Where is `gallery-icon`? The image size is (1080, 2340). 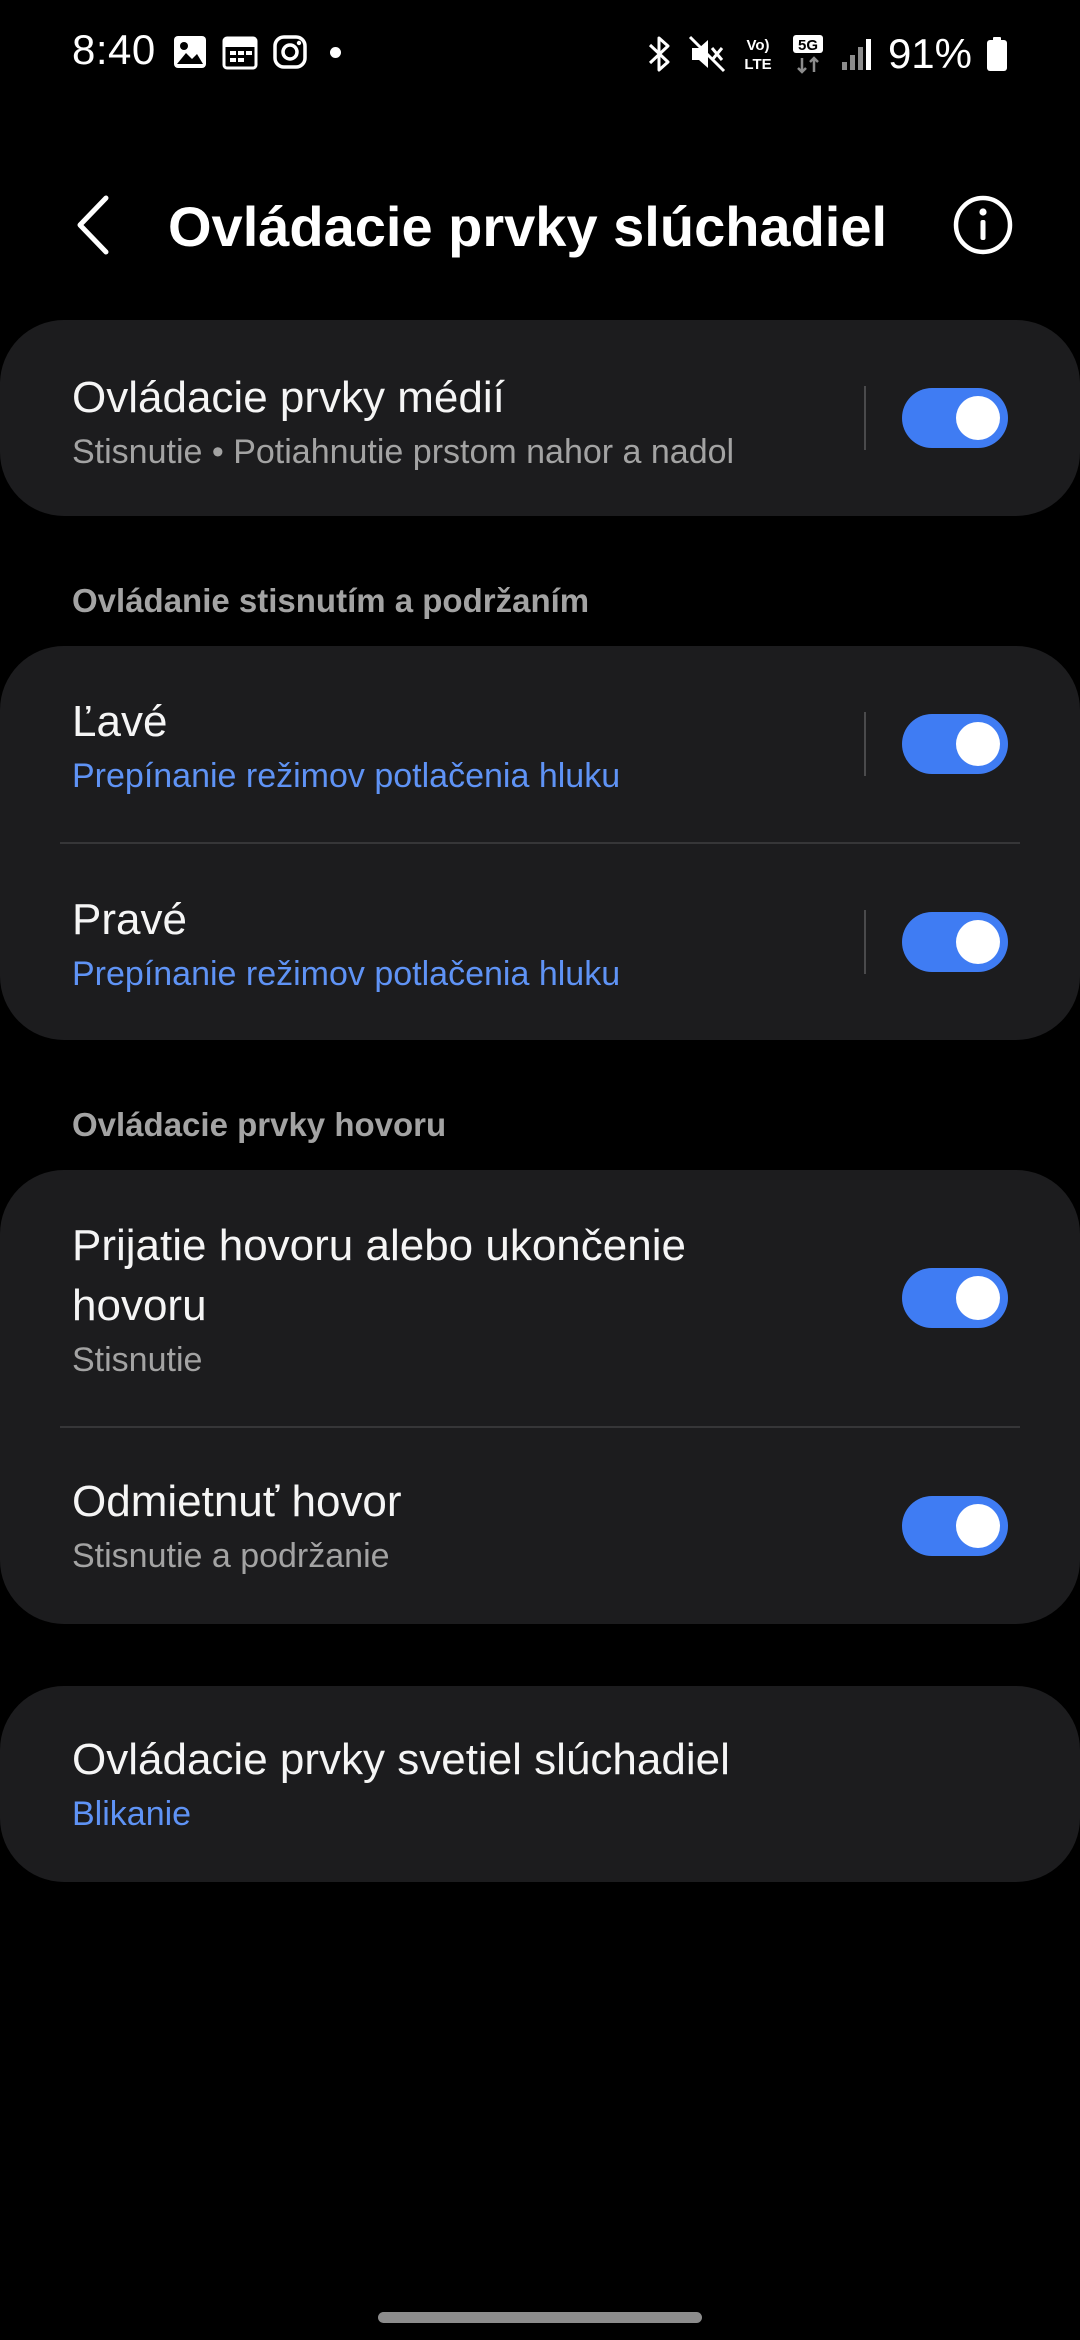 gallery-icon is located at coordinates (190, 52).